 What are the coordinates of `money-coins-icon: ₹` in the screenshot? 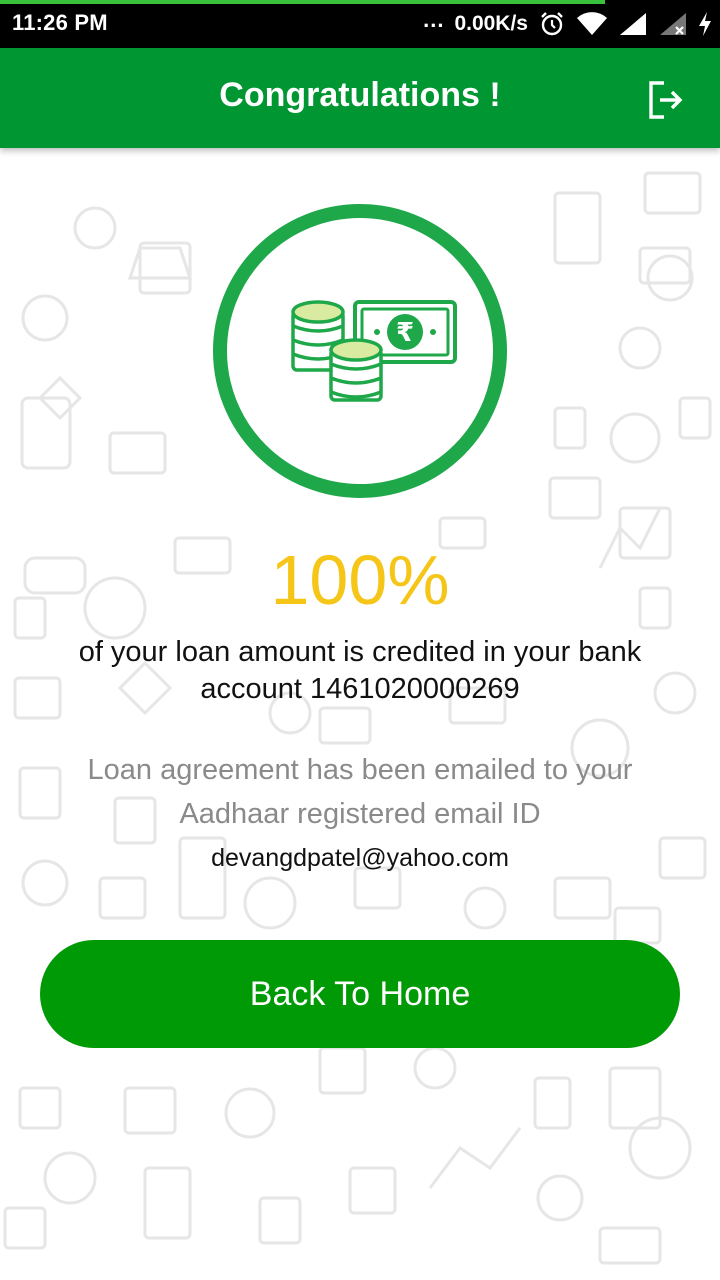 It's located at (374, 351).